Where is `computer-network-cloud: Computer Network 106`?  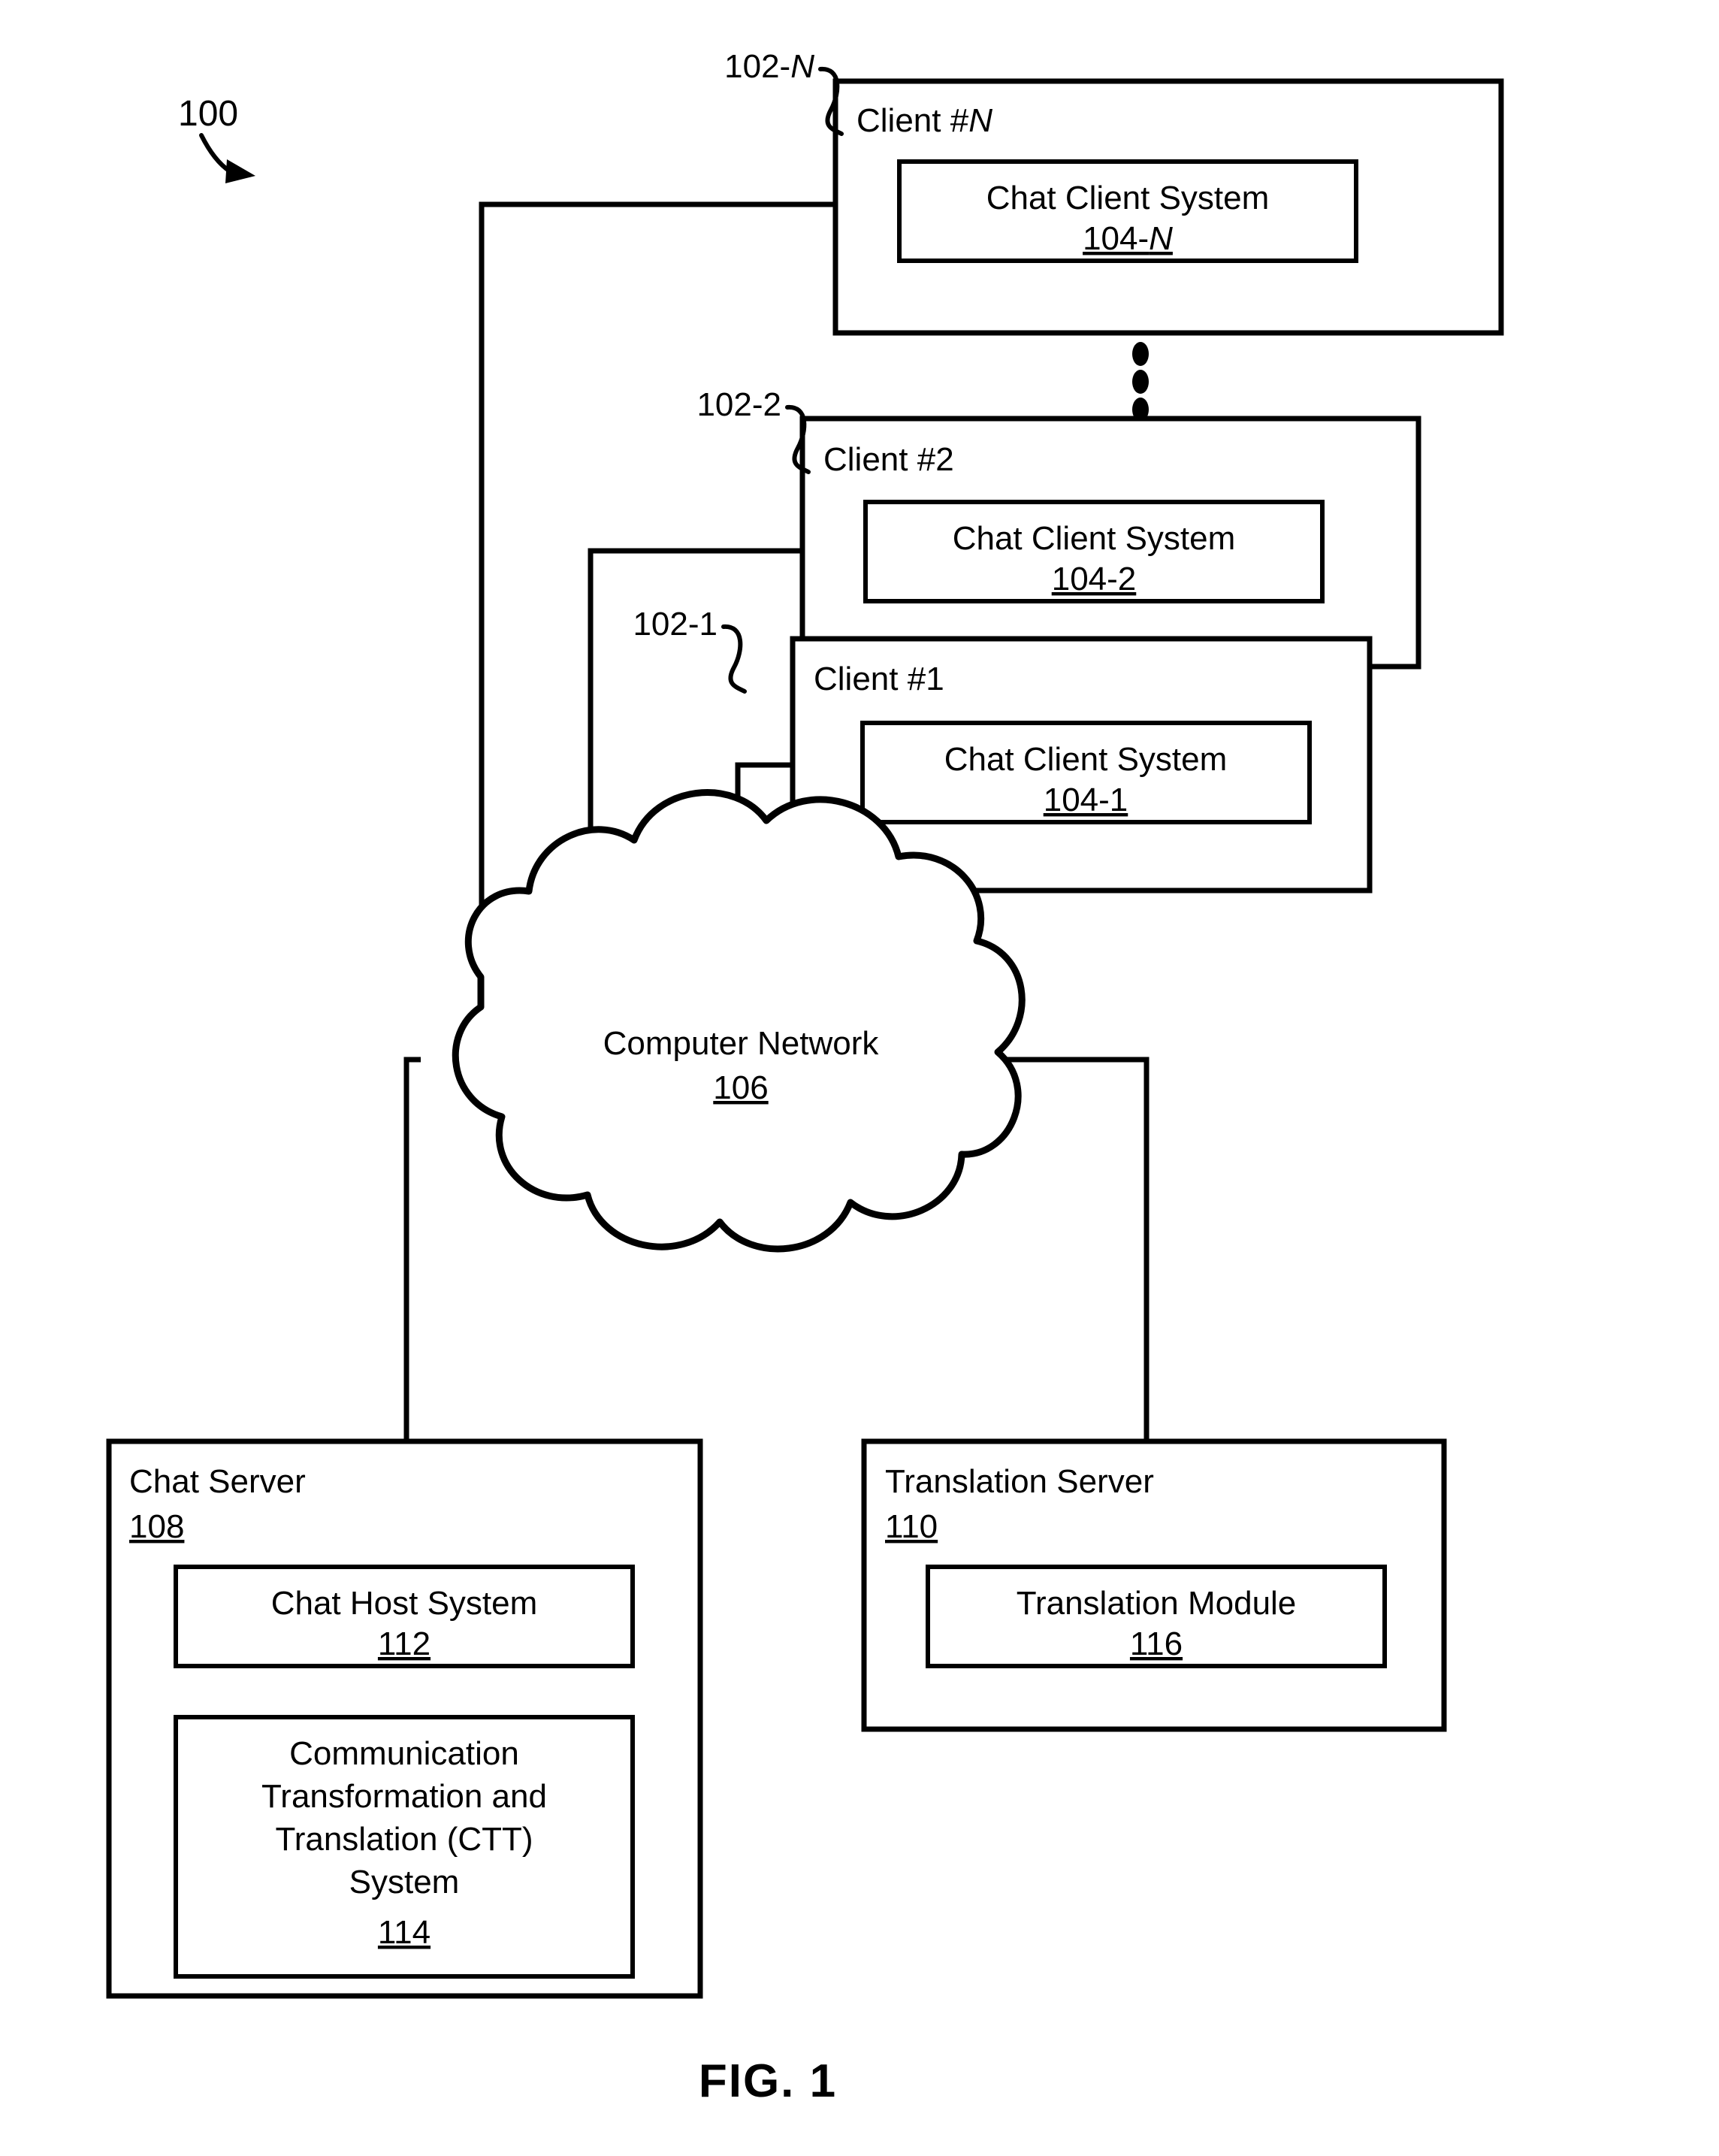 computer-network-cloud: Computer Network 106 is located at coordinates (739, 1021).